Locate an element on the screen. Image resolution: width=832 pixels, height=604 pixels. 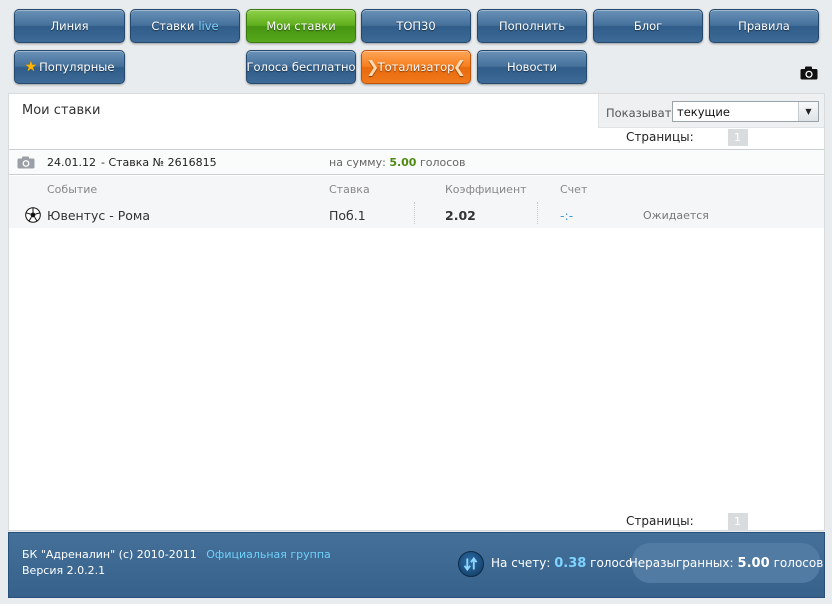
pagination-top: Страницы: 1 is located at coordinates (687, 137).